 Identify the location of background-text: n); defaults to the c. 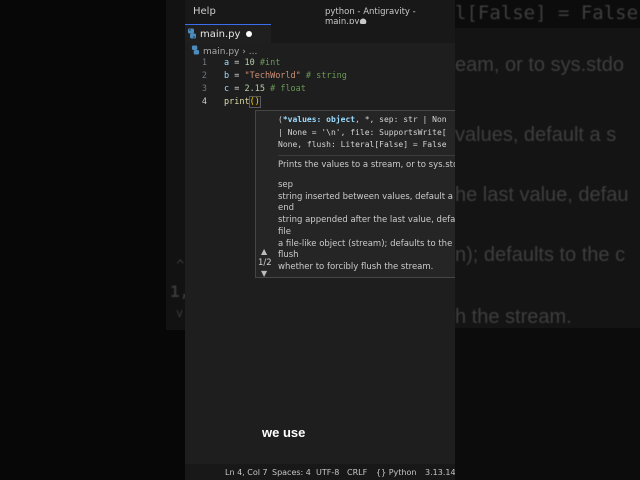
(540, 255).